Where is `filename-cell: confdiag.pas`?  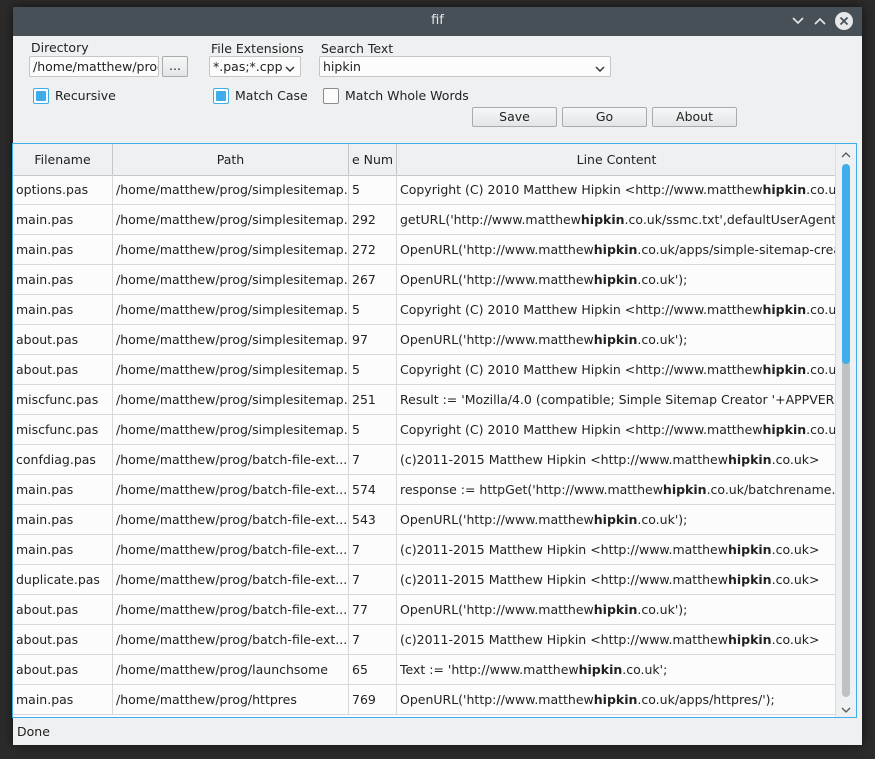 filename-cell: confdiag.pas is located at coordinates (63, 459).